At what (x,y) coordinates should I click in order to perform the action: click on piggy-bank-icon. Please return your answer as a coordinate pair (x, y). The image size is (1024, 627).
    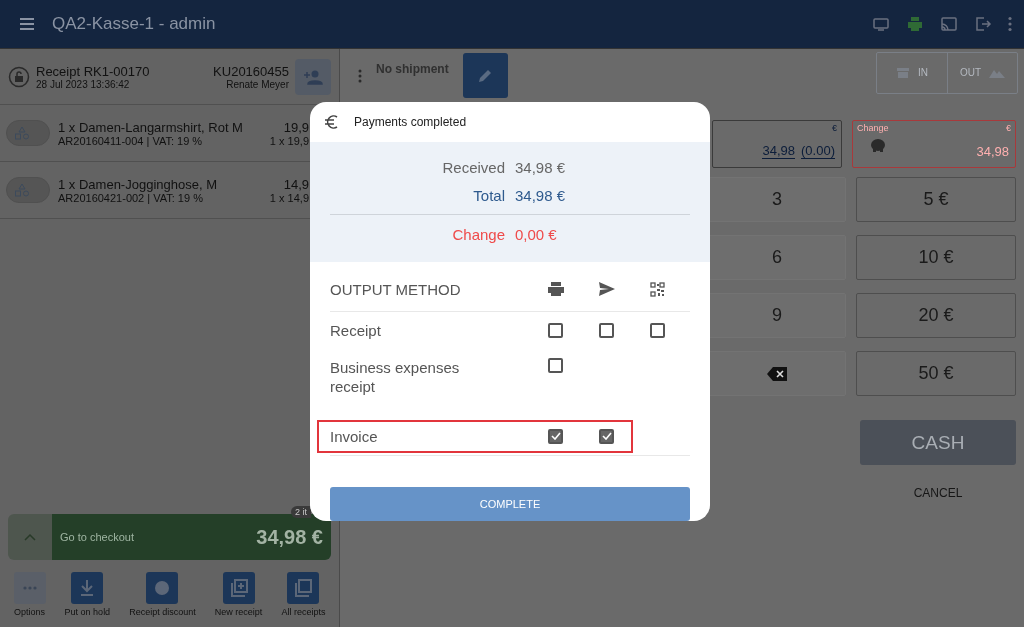
    Looking at the image, I should click on (878, 145).